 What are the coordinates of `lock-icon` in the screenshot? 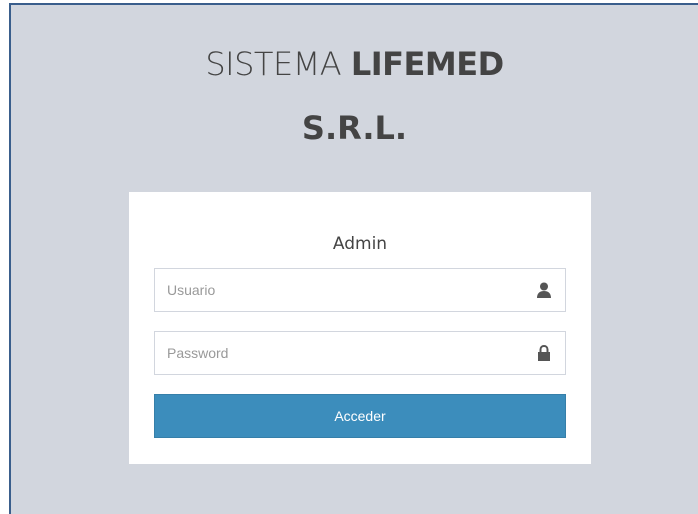 It's located at (544, 353).